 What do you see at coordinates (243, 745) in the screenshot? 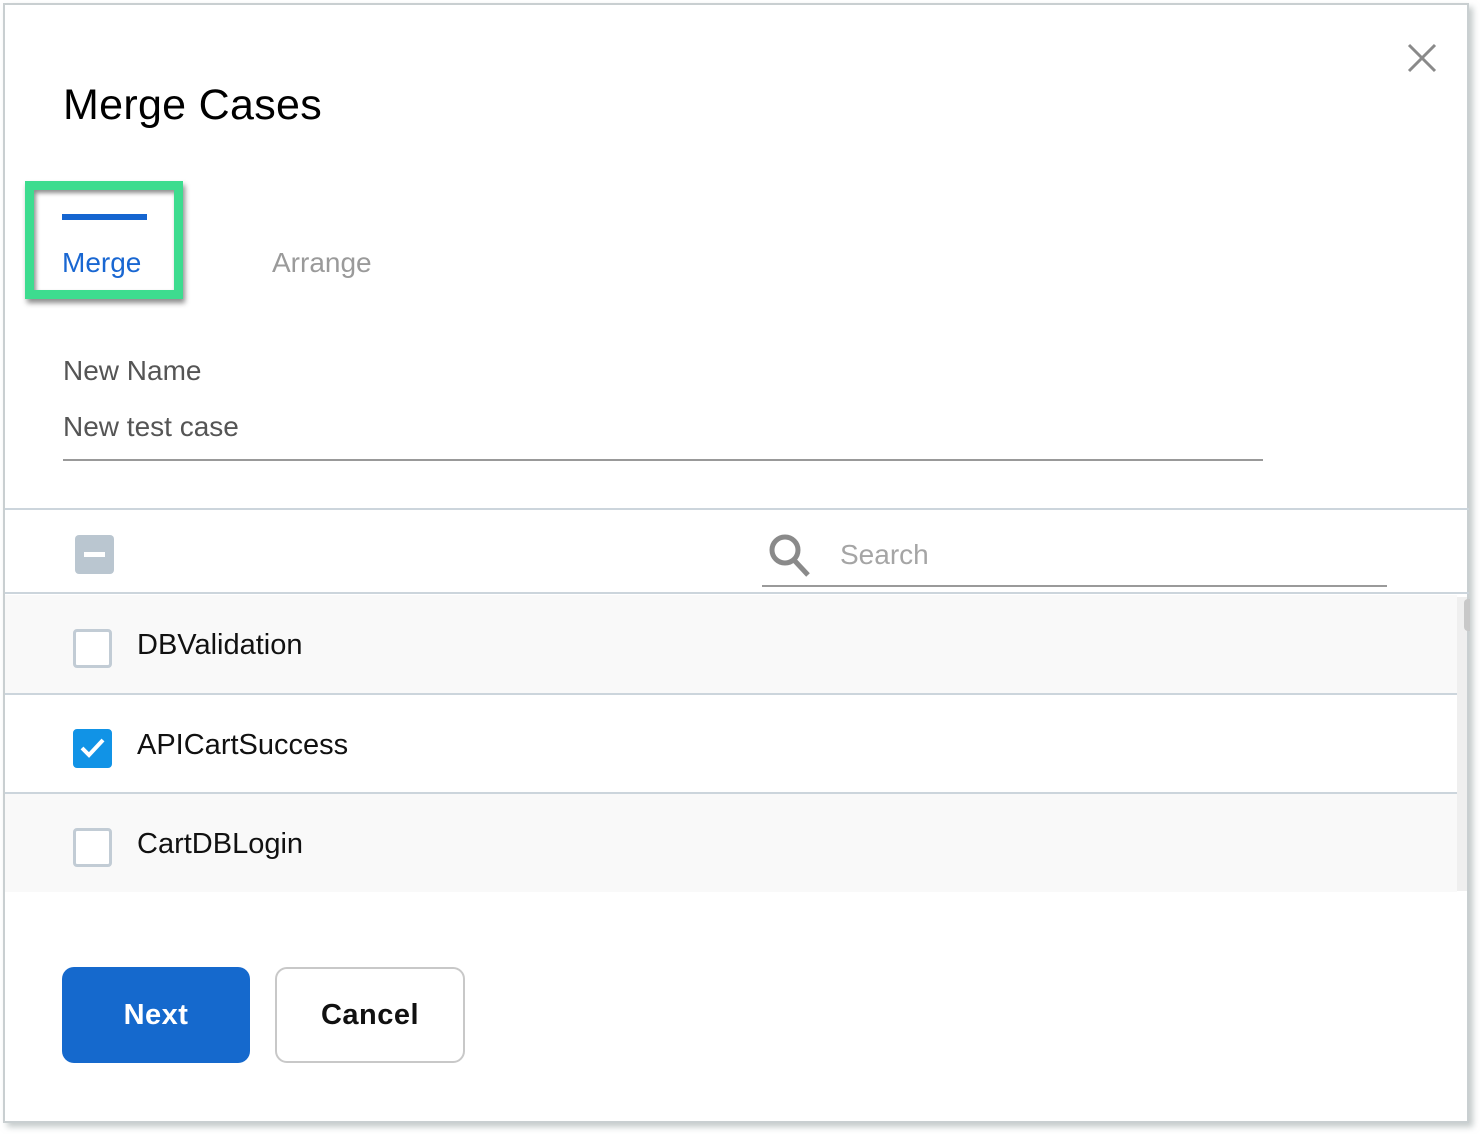
I see `case-name: APICartSuccess` at bounding box center [243, 745].